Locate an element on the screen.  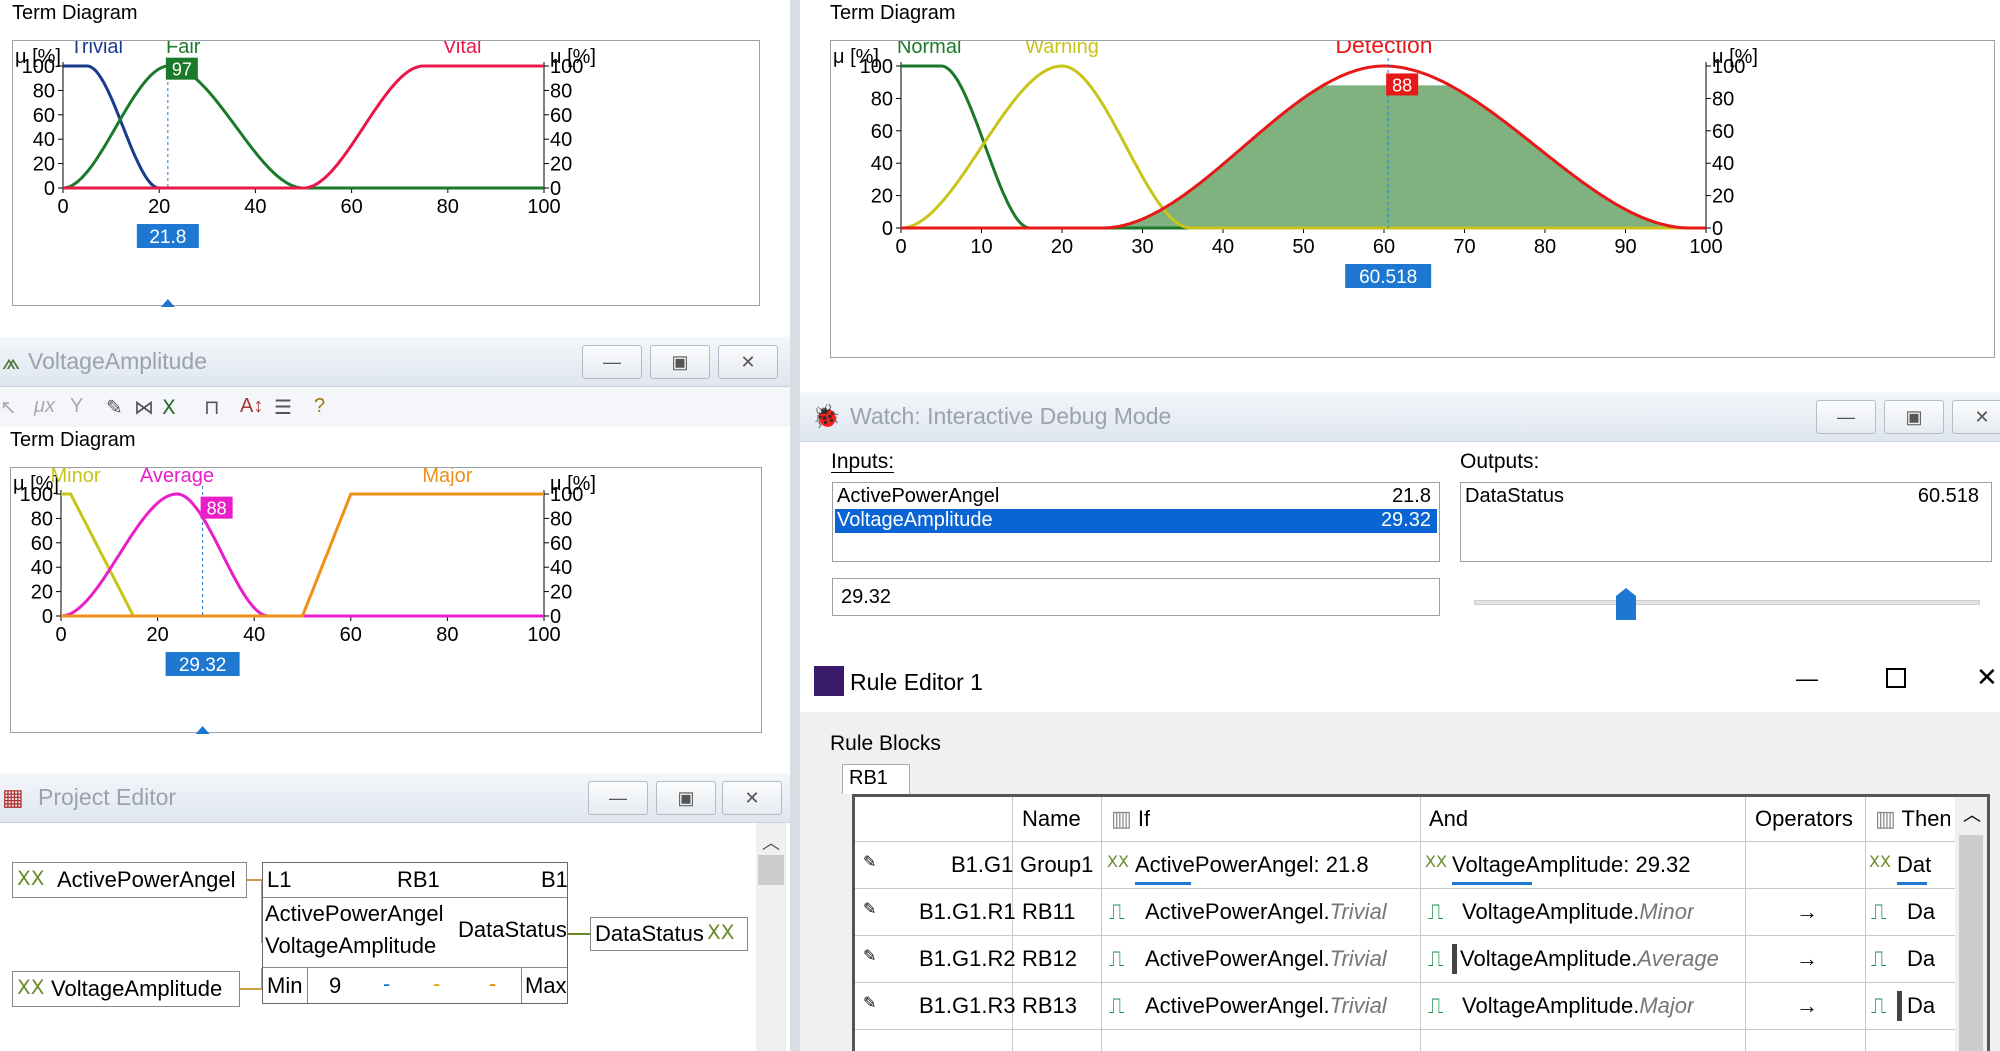
input-name: ActivePowerAngel is located at coordinates (918, 496).